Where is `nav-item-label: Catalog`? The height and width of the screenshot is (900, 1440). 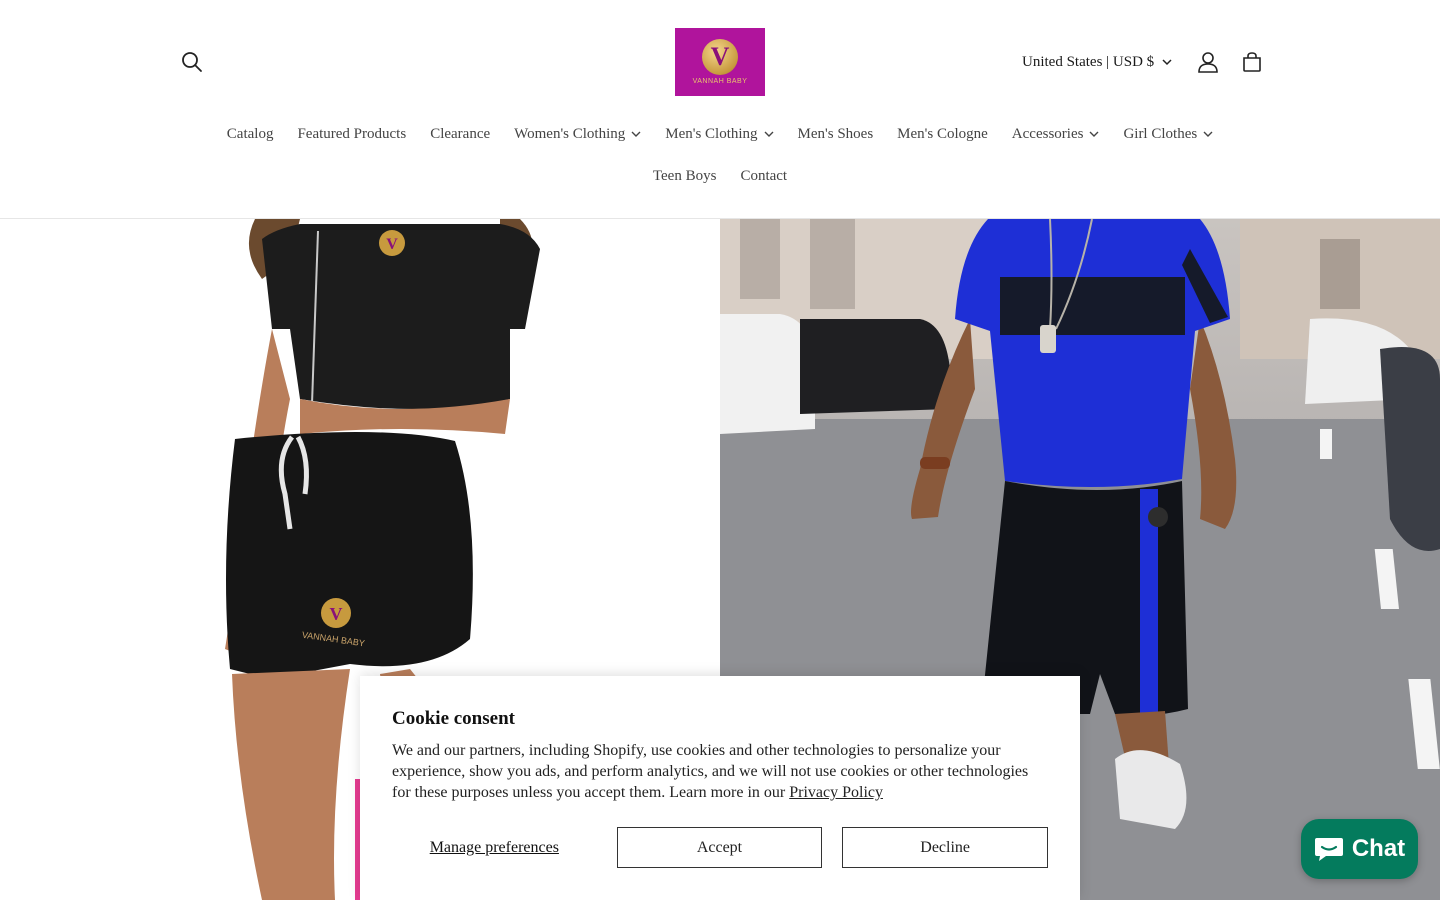
nav-item-label: Catalog is located at coordinates (250, 133).